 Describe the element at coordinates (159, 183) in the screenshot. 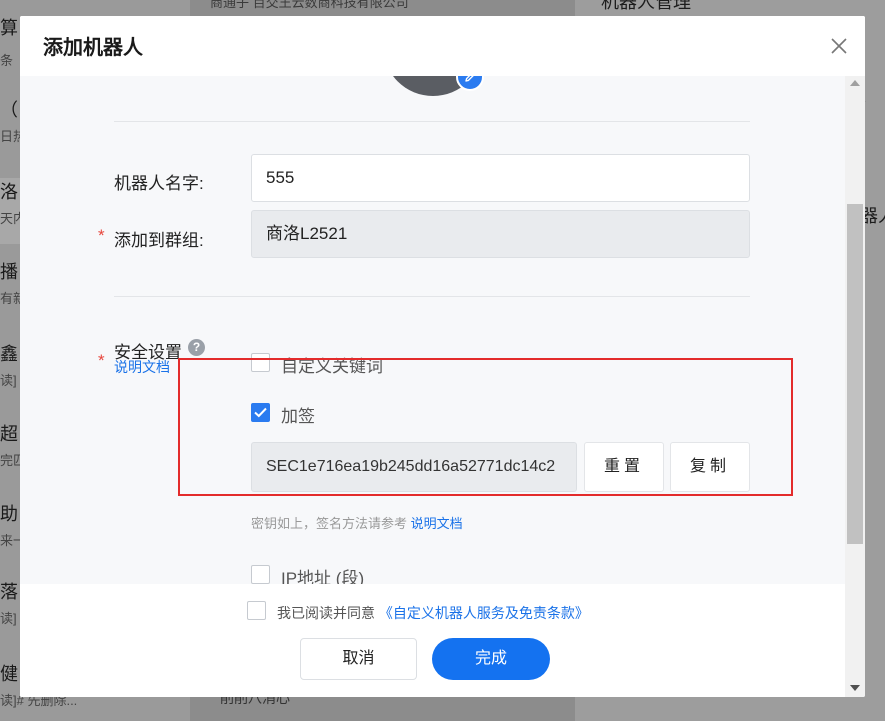

I see `robot-name-label: 机器人名字:` at that location.